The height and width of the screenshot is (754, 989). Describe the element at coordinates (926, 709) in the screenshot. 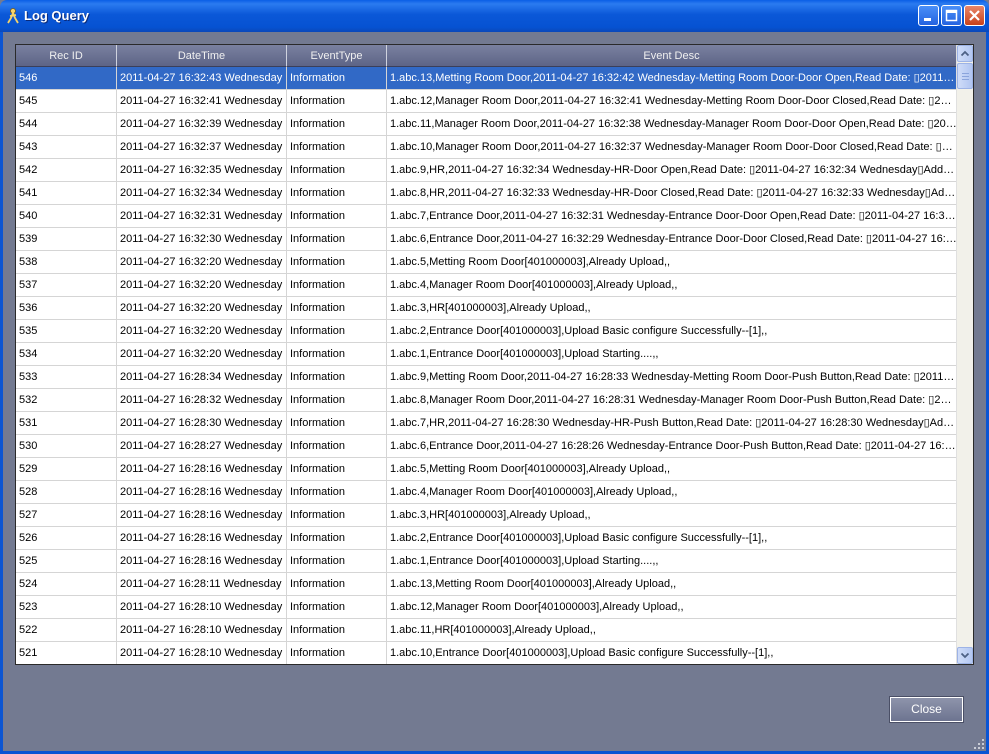

I see `close-button: Close` at that location.